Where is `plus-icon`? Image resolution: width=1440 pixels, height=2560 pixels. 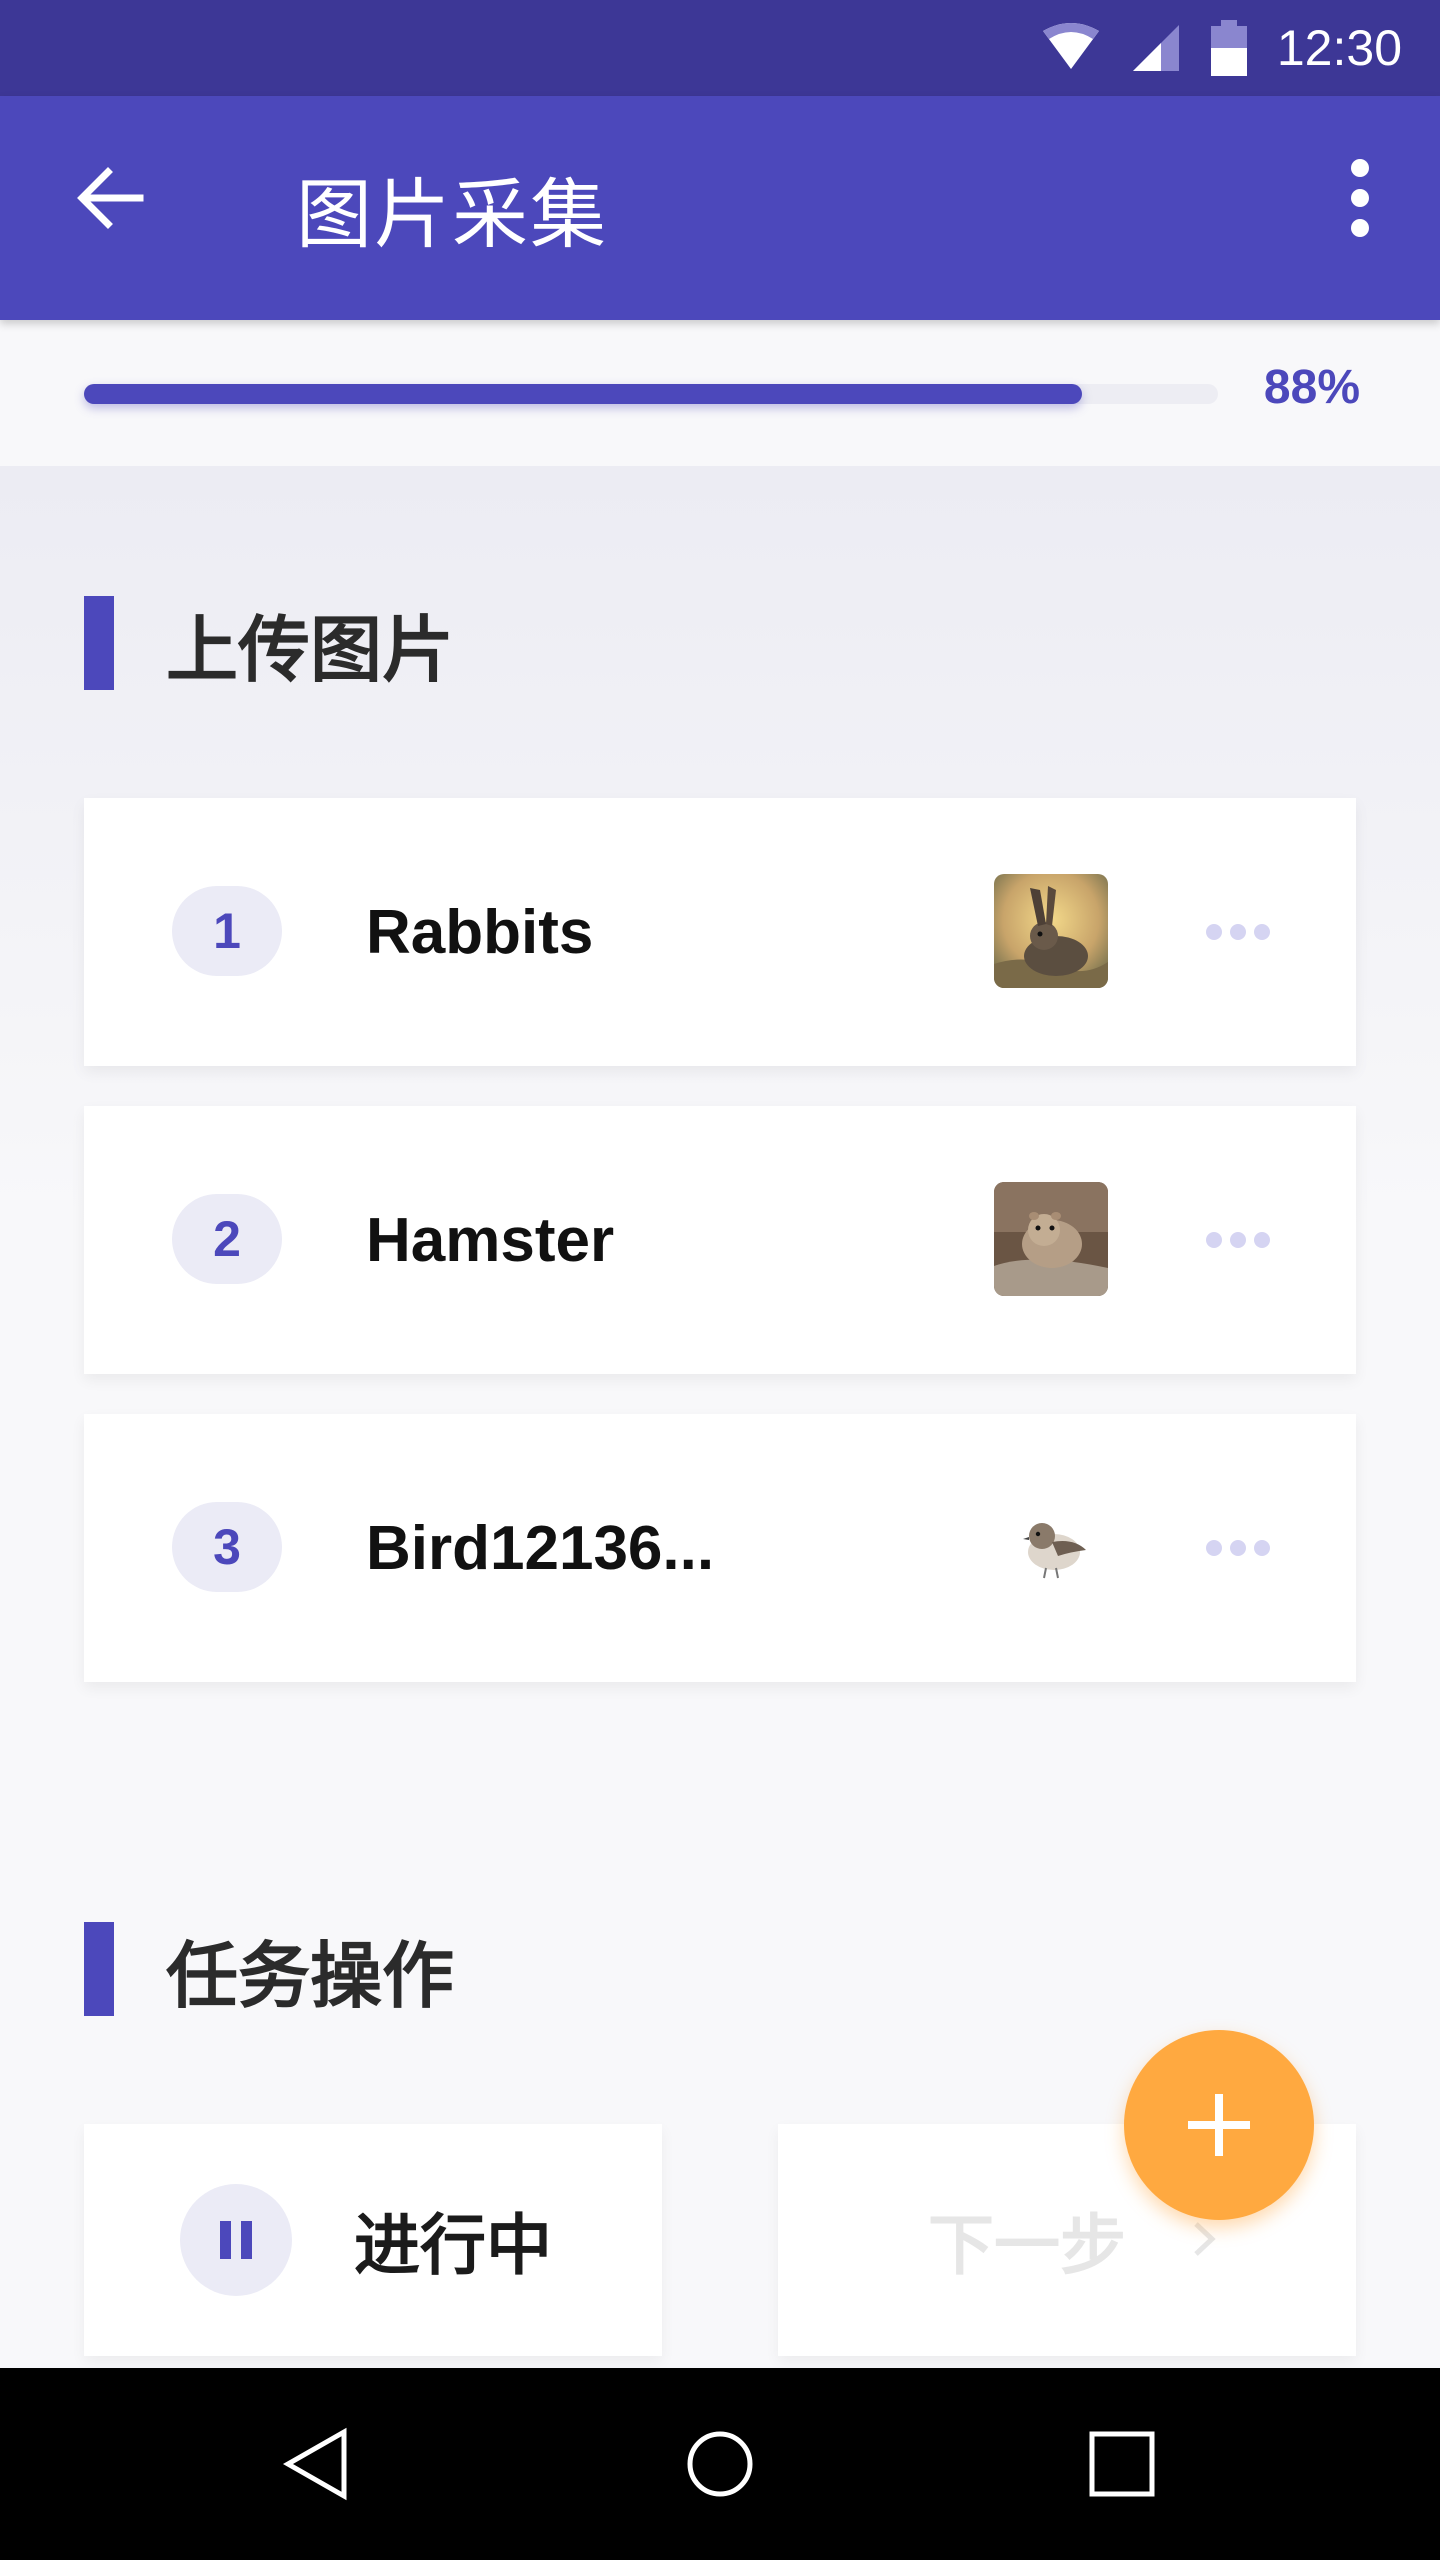
plus-icon is located at coordinates (1219, 2125).